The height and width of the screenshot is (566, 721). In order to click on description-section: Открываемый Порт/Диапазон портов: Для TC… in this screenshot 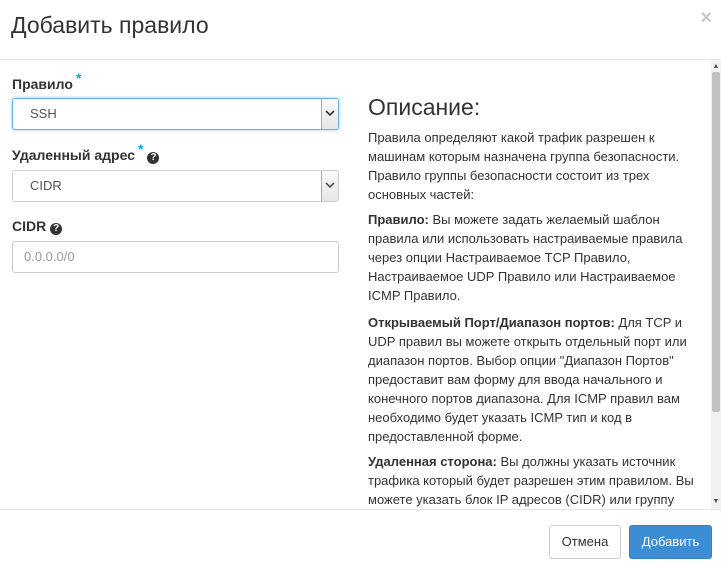, I will do `click(533, 379)`.